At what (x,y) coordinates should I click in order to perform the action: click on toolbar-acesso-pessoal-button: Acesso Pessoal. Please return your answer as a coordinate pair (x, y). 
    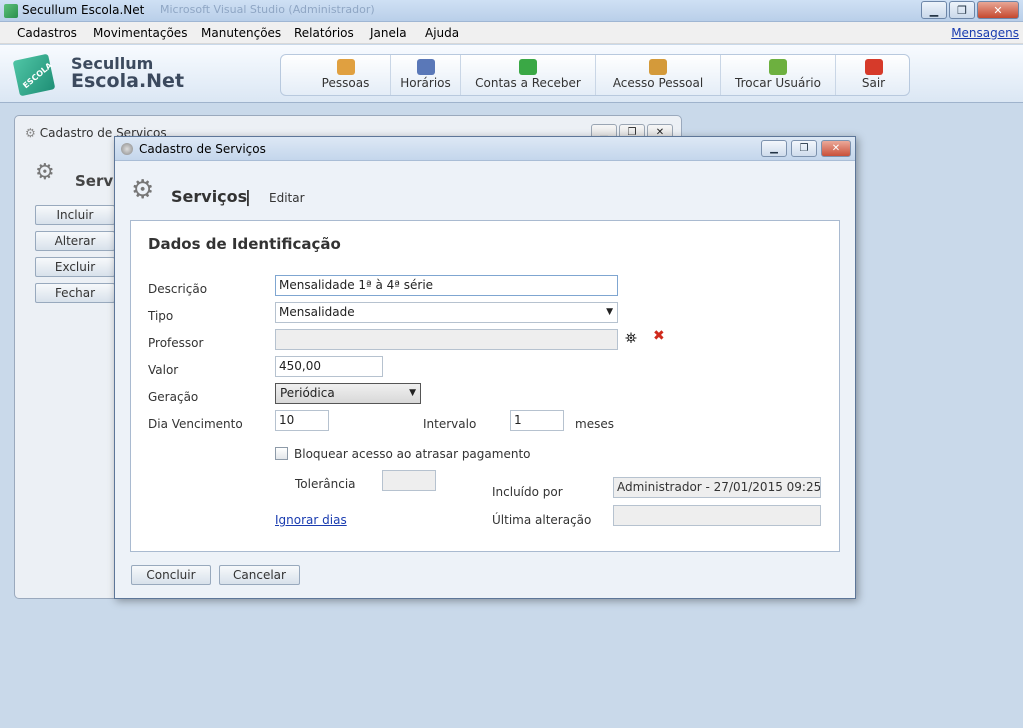
    Looking at the image, I should click on (658, 75).